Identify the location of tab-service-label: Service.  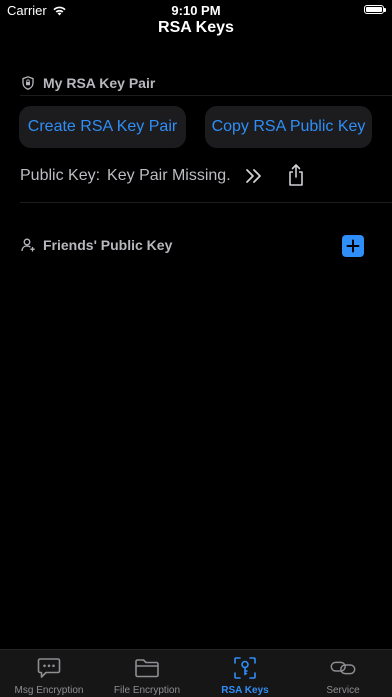
(343, 690).